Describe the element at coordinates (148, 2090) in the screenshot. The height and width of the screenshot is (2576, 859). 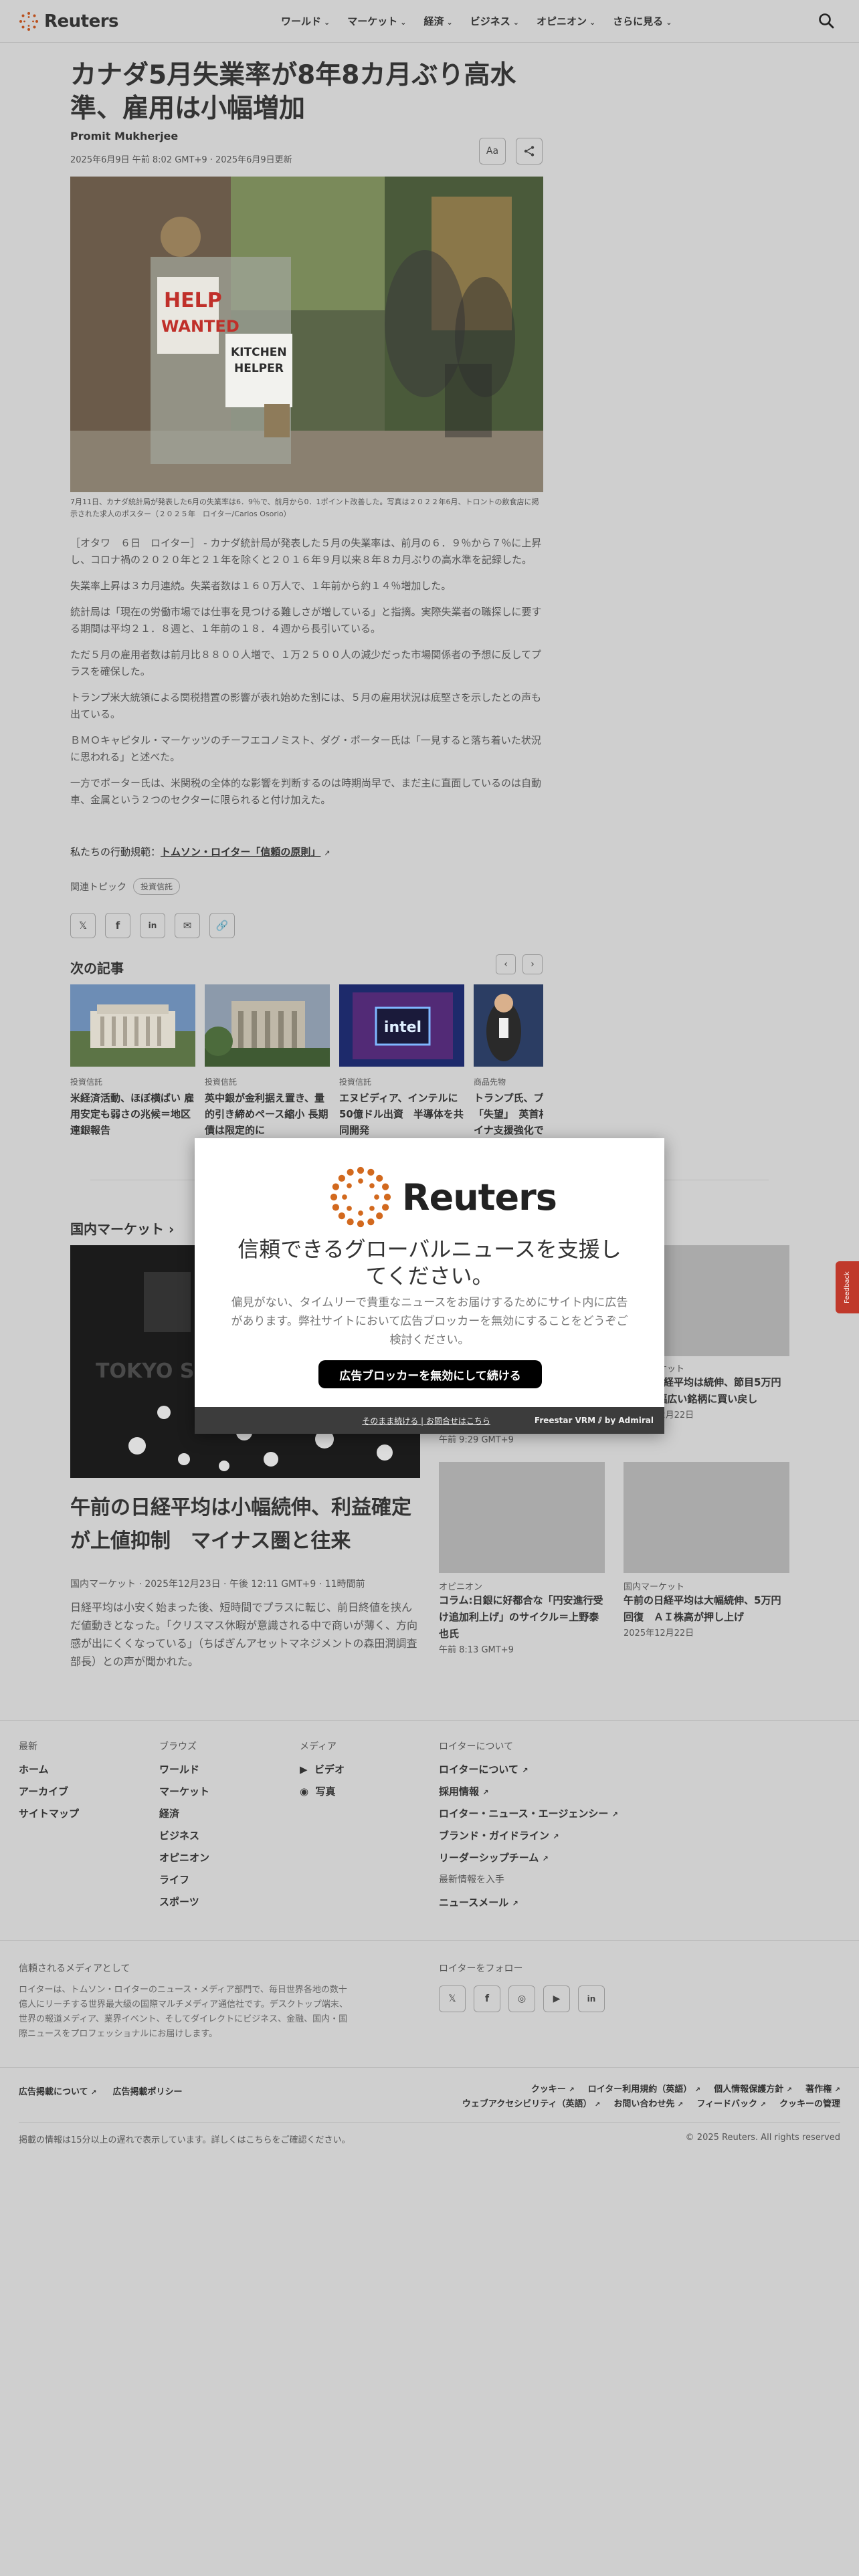
I see `ads-policy-link: 広告掲載ポリシー` at that location.